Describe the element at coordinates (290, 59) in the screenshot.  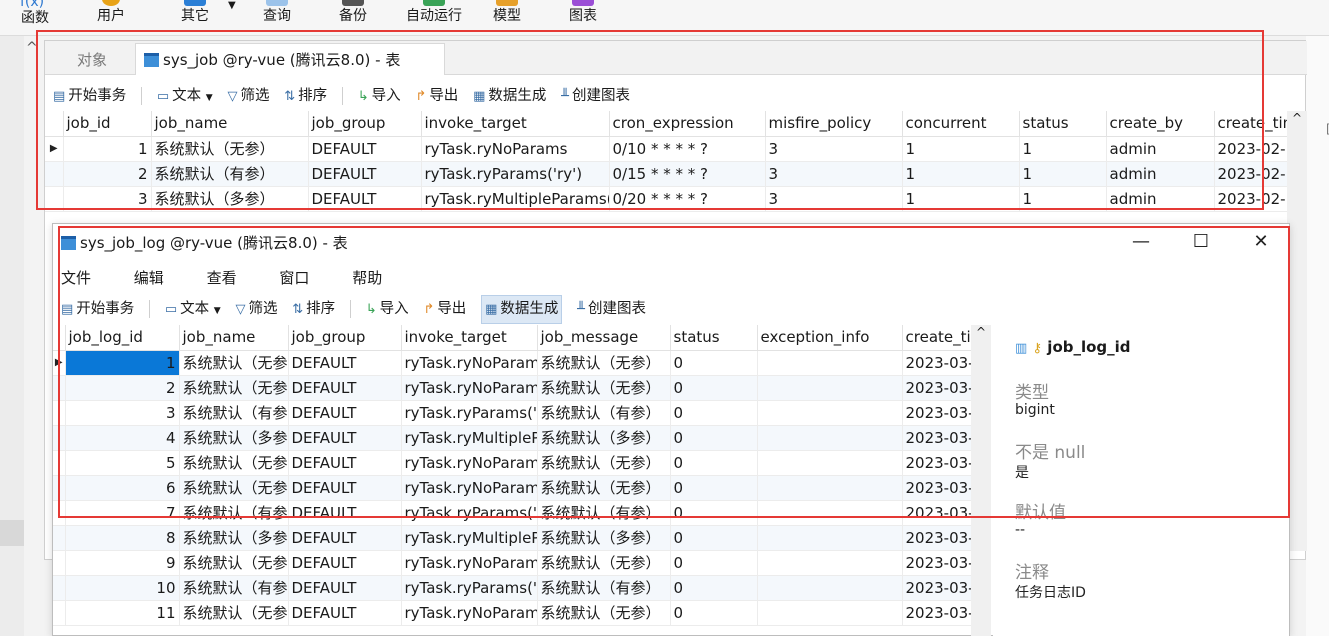
I see `tab-sys-job: sys_job @ry-vue (腾讯云8.0) - 表` at that location.